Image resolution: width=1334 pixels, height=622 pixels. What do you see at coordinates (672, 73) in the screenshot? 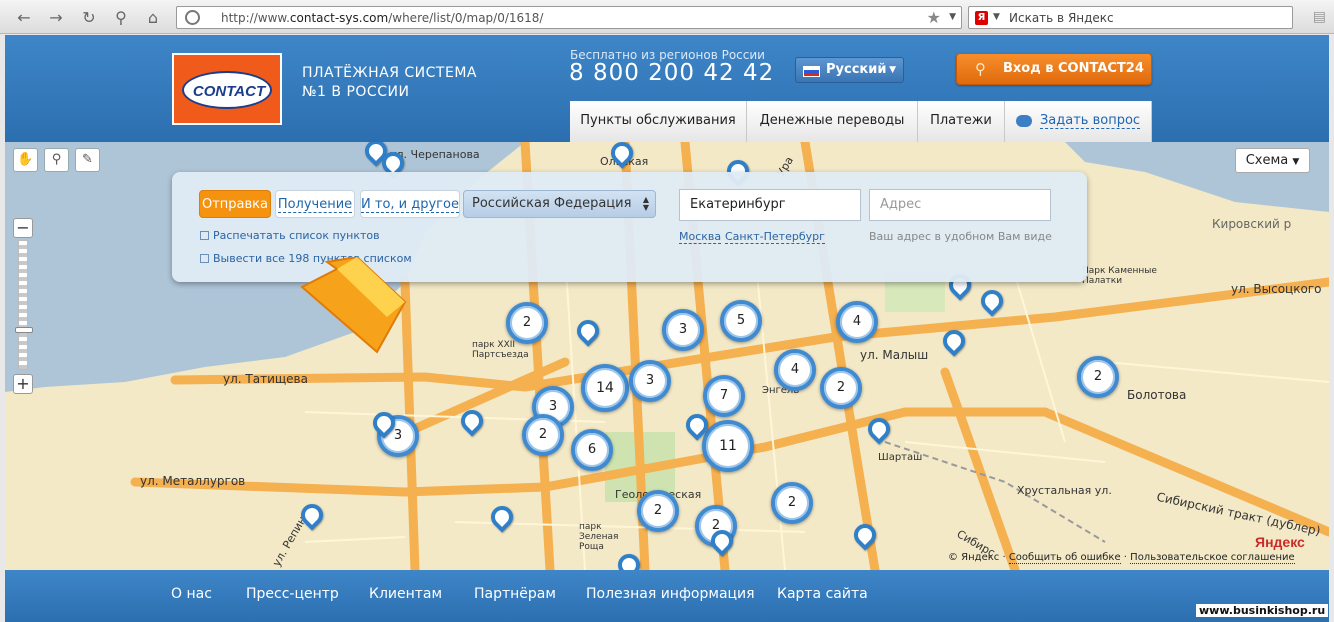
I see `phone-number: 8 800 200 42 42` at bounding box center [672, 73].